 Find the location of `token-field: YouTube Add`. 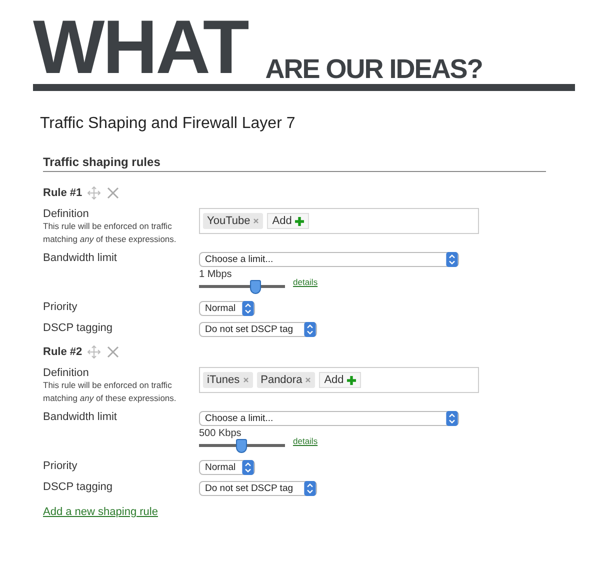

token-field: YouTube Add is located at coordinates (339, 221).